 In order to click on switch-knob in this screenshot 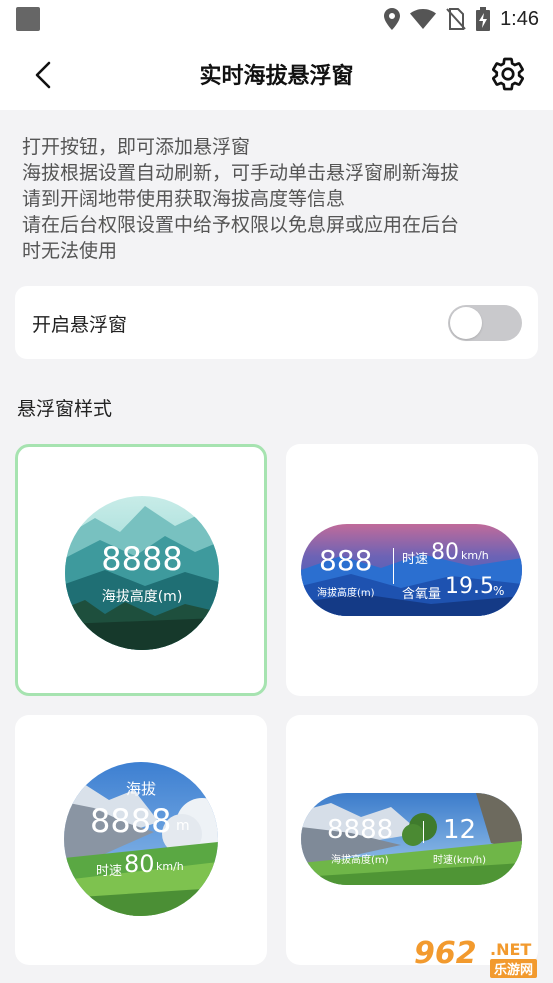, I will do `click(466, 323)`.